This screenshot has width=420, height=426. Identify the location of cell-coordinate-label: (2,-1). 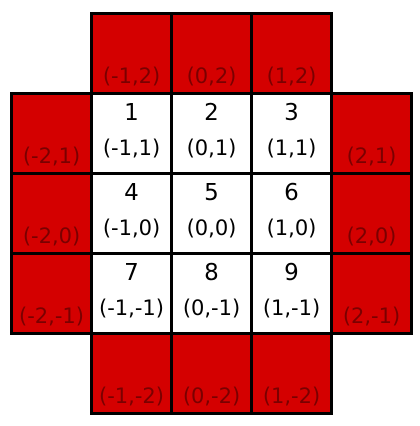
(371, 316).